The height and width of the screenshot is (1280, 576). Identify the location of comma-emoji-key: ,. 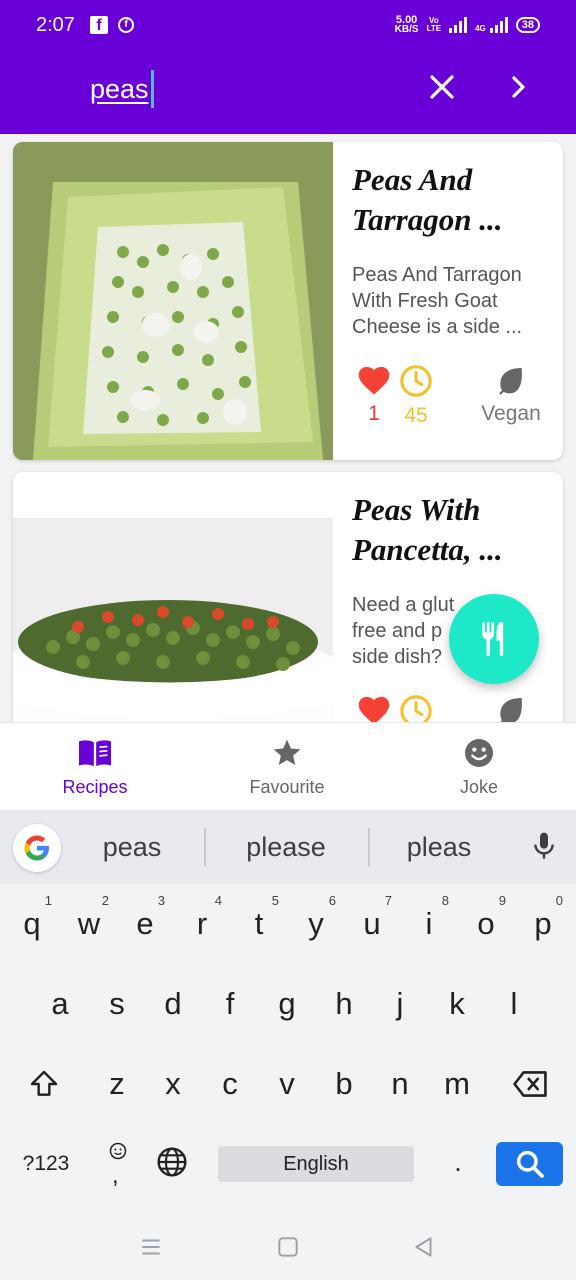
(118, 1162).